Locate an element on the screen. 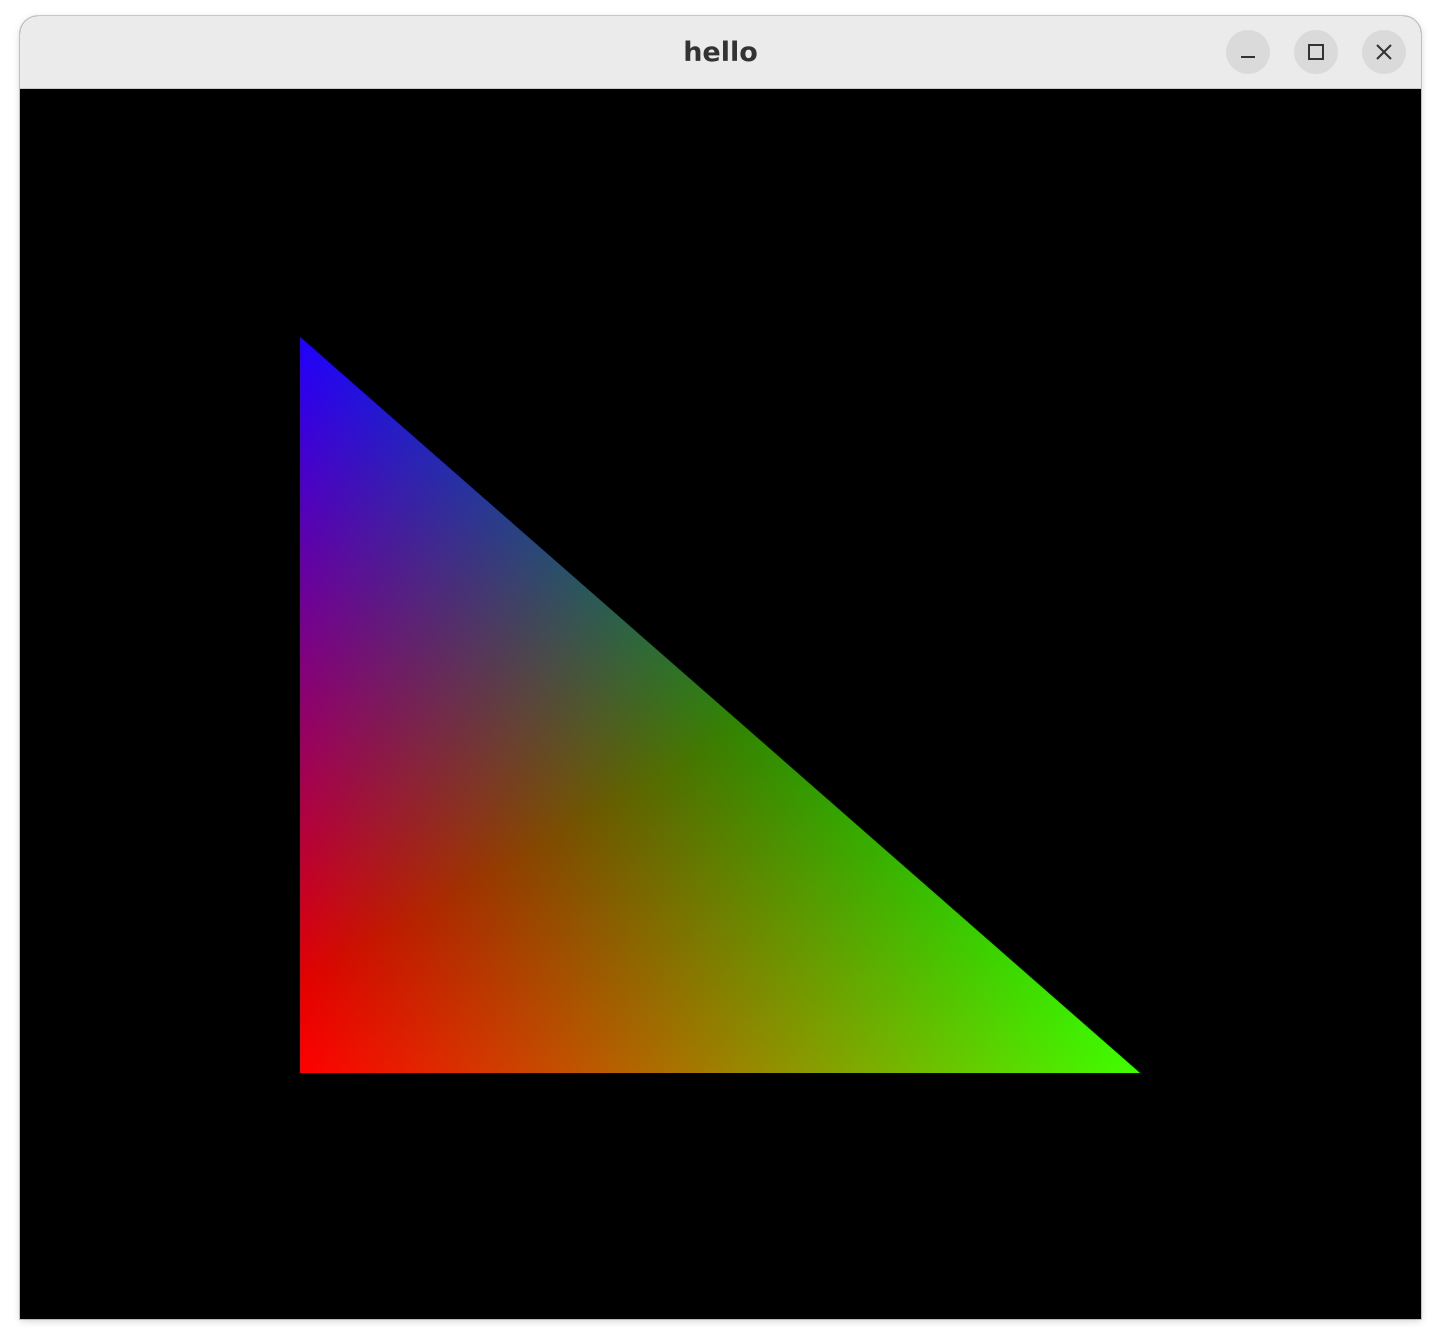  close-icon is located at coordinates (1384, 52).